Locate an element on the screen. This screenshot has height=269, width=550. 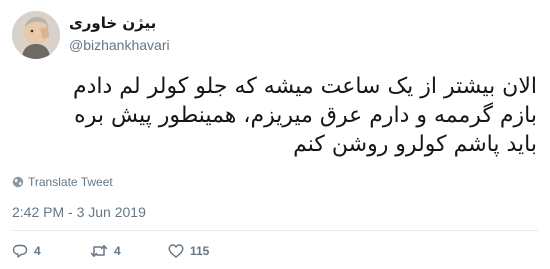
tweet-actions: 4 4 115 is located at coordinates (162, 251).